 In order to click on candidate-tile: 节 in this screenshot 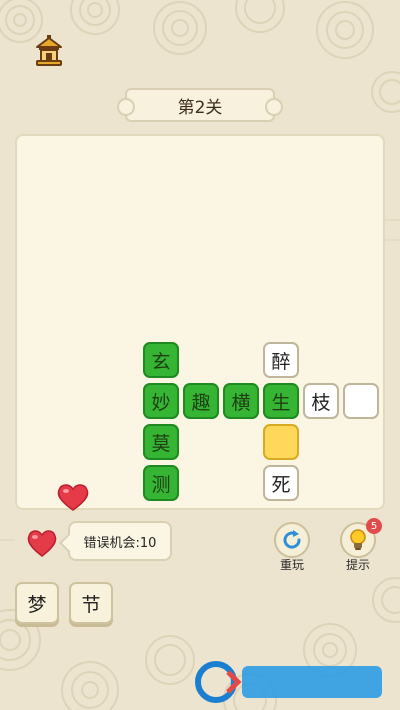, I will do `click(91, 603)`.